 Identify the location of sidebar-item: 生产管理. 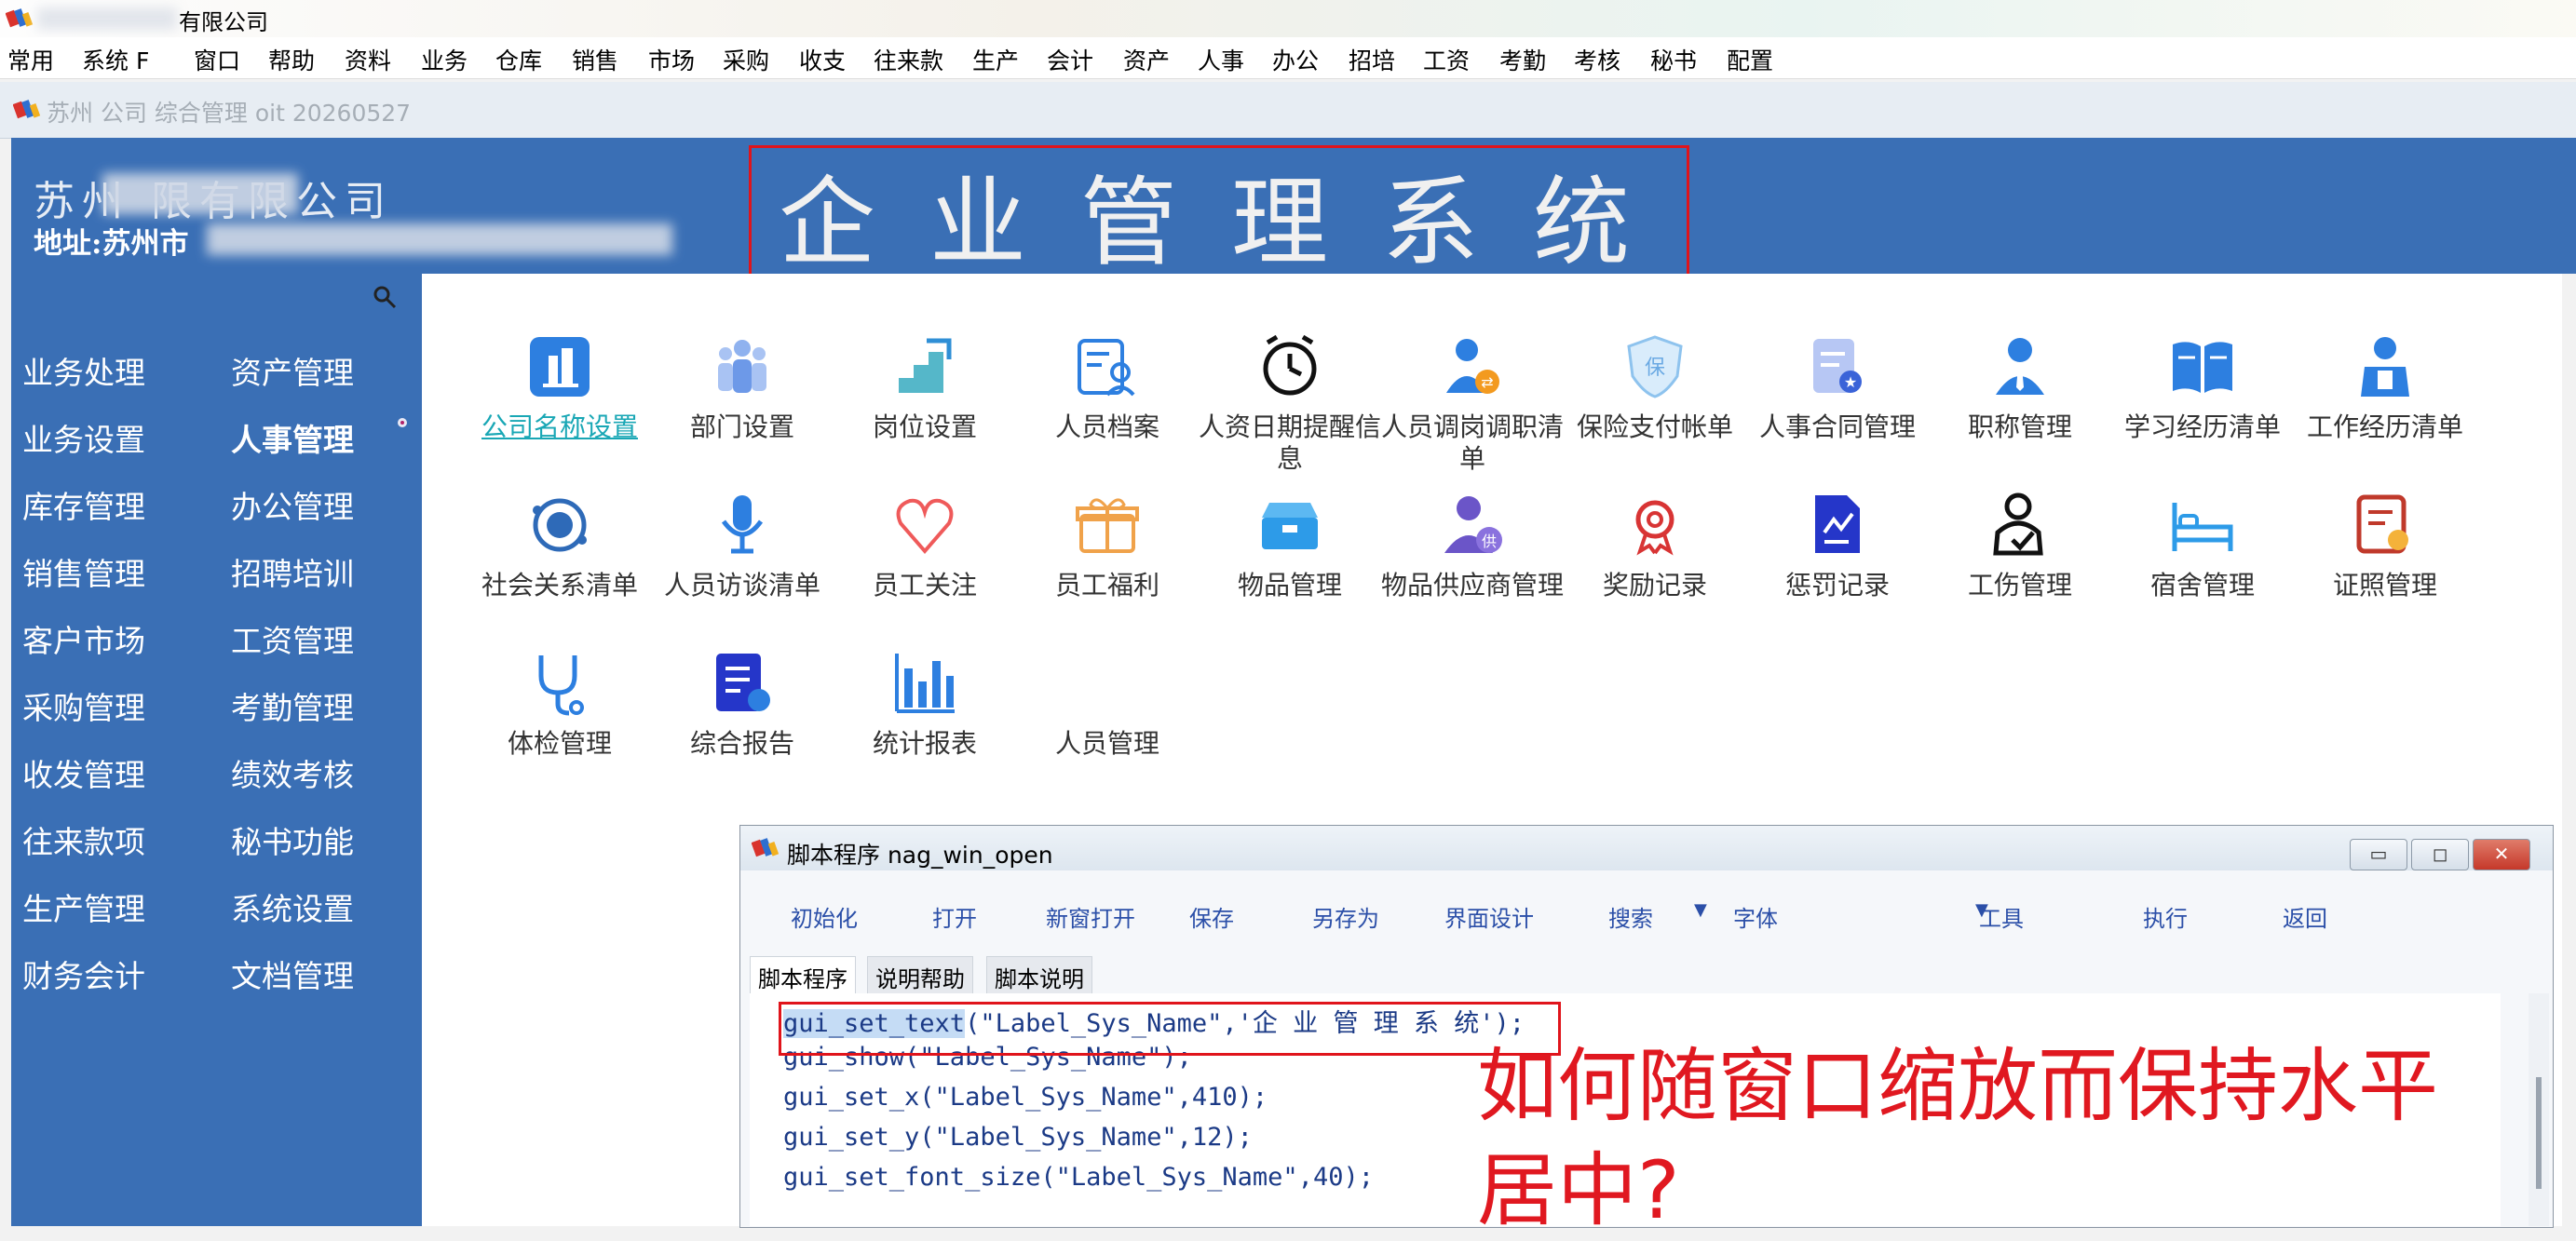
(83, 906).